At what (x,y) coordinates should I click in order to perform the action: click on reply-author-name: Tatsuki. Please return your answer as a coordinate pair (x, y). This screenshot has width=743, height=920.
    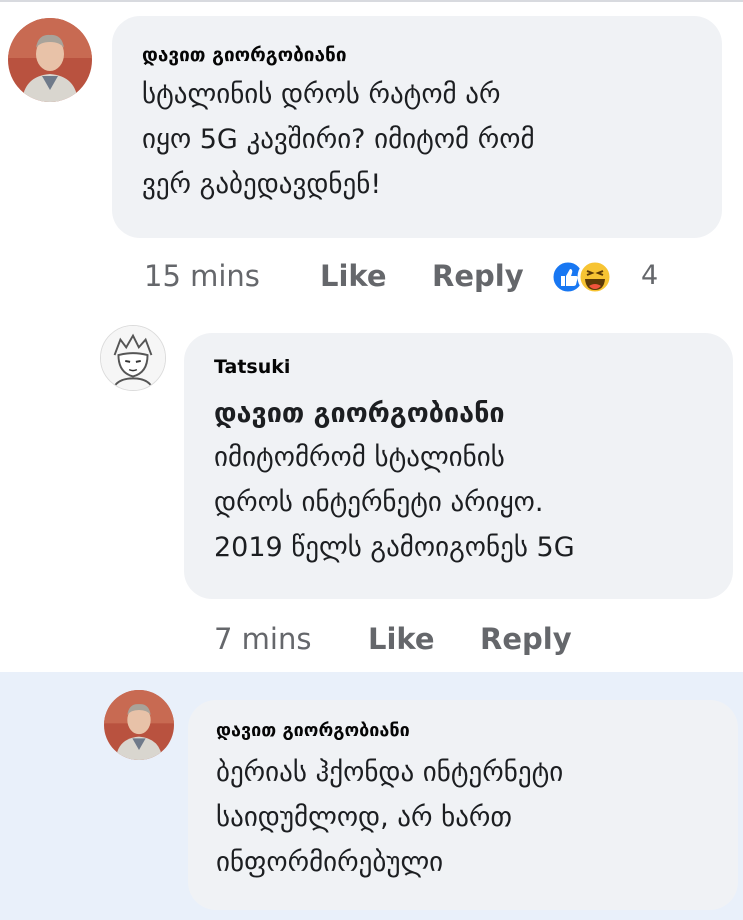
    Looking at the image, I should click on (473, 367).